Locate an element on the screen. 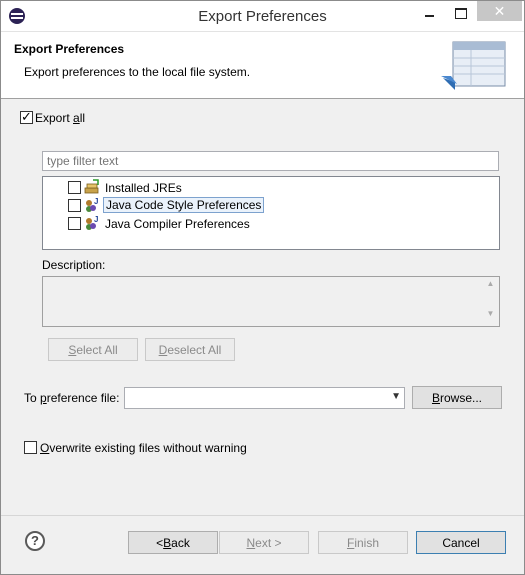 This screenshot has width=525, height=575. close-icon: ✕ is located at coordinates (499, 10).